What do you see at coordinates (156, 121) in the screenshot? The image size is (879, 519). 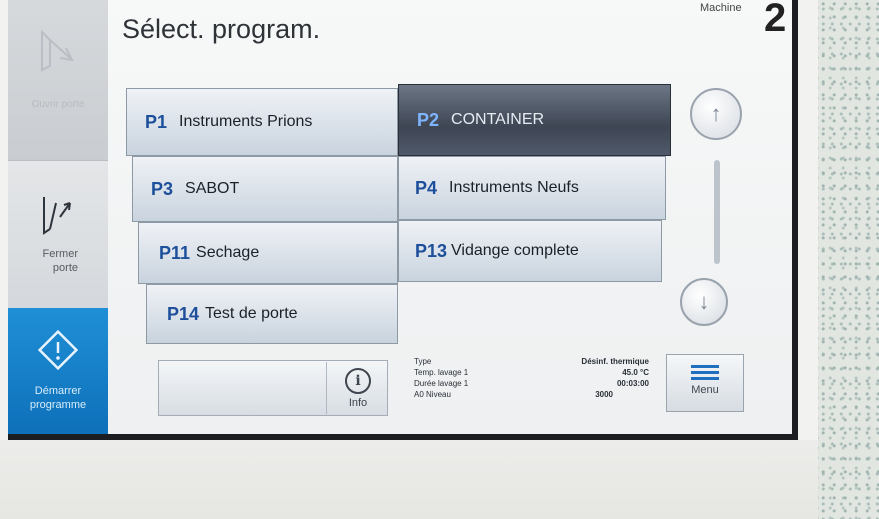 I see `program-code: P1` at bounding box center [156, 121].